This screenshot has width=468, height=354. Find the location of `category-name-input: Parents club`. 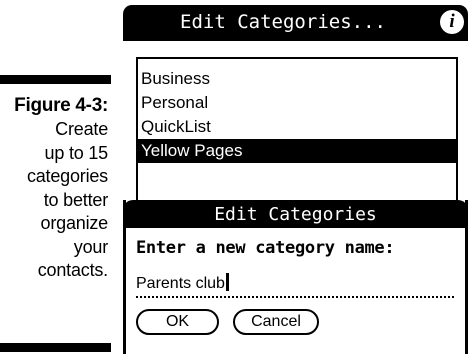

category-name-input: Parents club is located at coordinates (295, 285).